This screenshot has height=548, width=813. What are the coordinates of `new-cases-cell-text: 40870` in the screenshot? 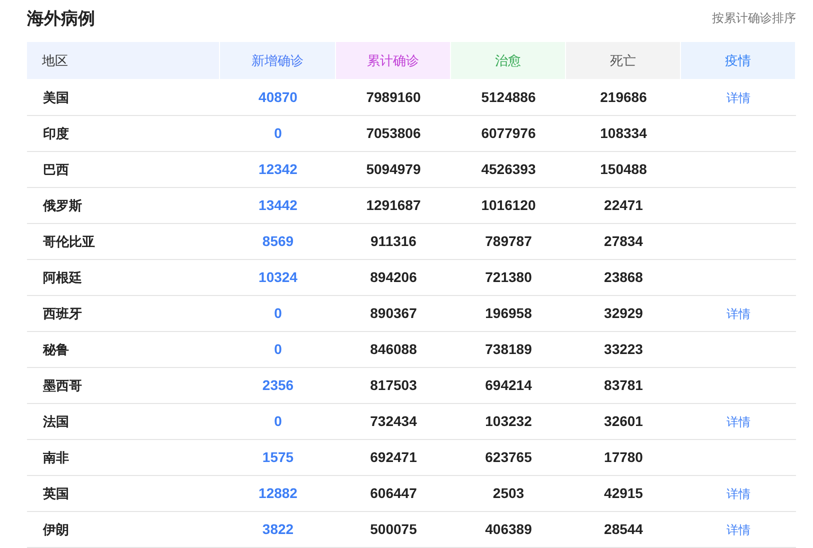 It's located at (278, 97).